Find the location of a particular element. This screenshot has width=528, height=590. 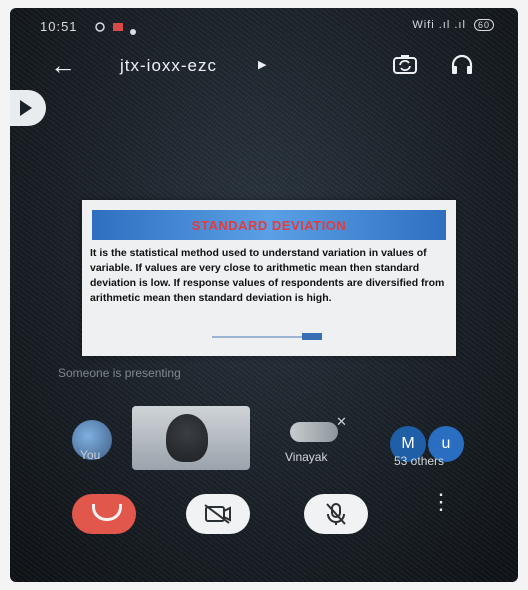

slide-title: STANDARD DEVIATION is located at coordinates (269, 225).